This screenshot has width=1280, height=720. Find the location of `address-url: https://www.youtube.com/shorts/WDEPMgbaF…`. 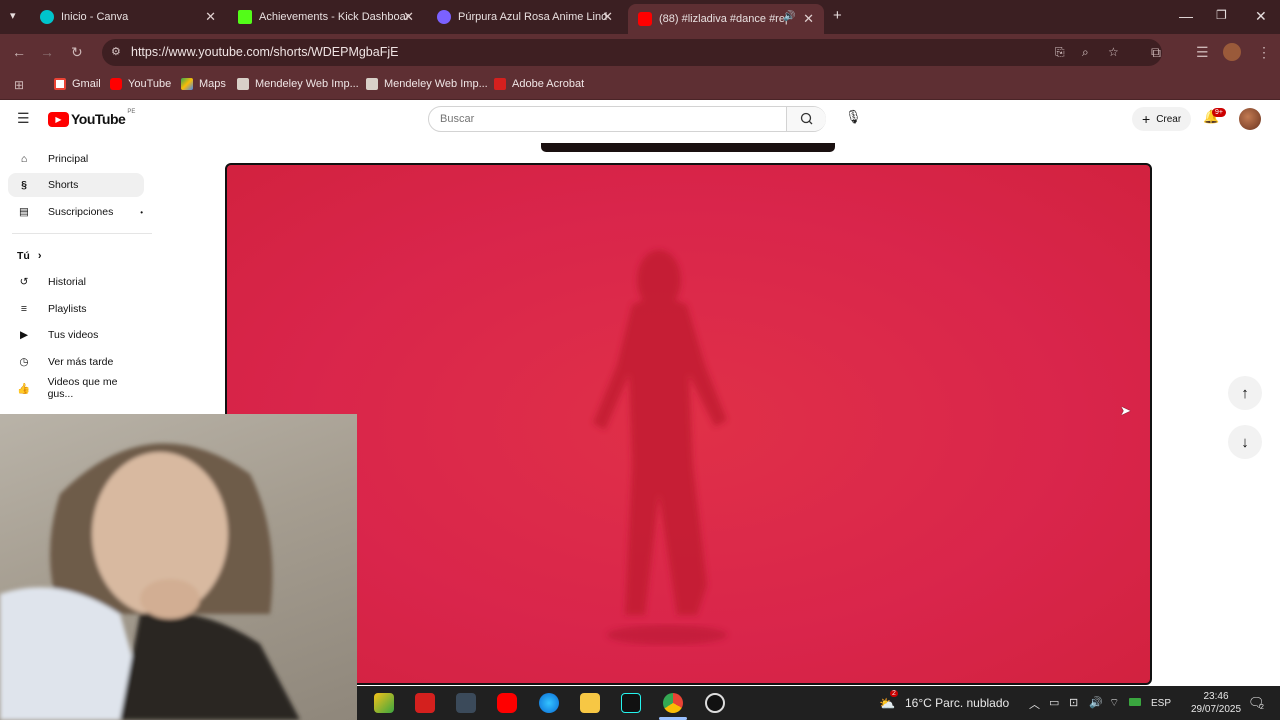

address-url: https://www.youtube.com/shorts/WDEPMgbaF… is located at coordinates (265, 52).